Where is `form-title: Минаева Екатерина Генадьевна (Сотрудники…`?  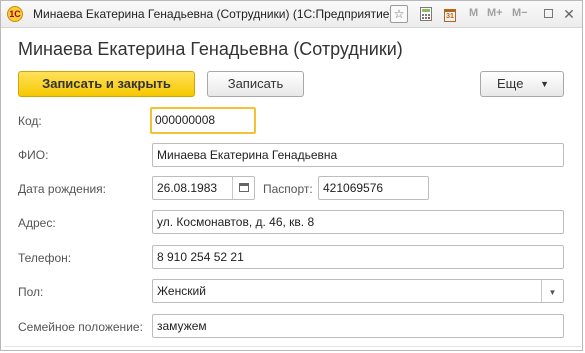 form-title: Минаева Екатерина Генадьевна (Сотрудники… is located at coordinates (210, 49).